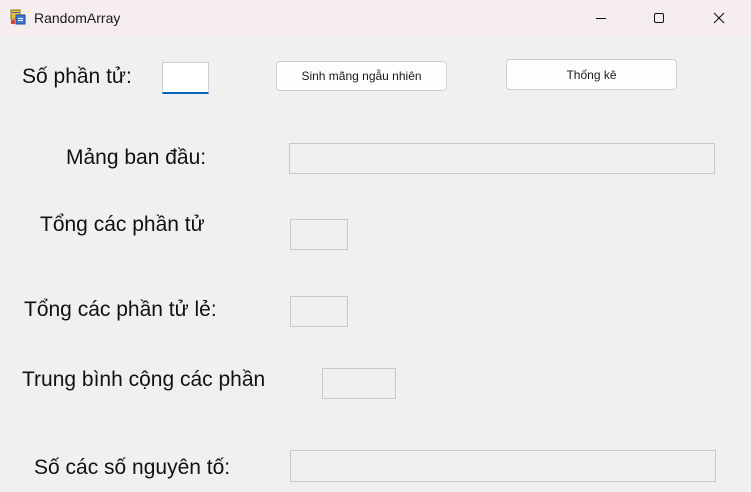  What do you see at coordinates (502, 158) in the screenshot?
I see `original-array-field` at bounding box center [502, 158].